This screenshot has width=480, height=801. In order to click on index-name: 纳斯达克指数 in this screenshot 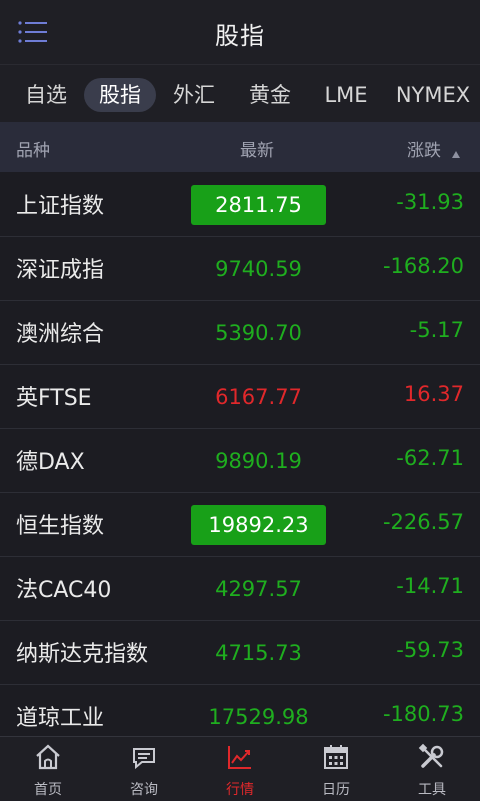, I will do `click(82, 654)`.